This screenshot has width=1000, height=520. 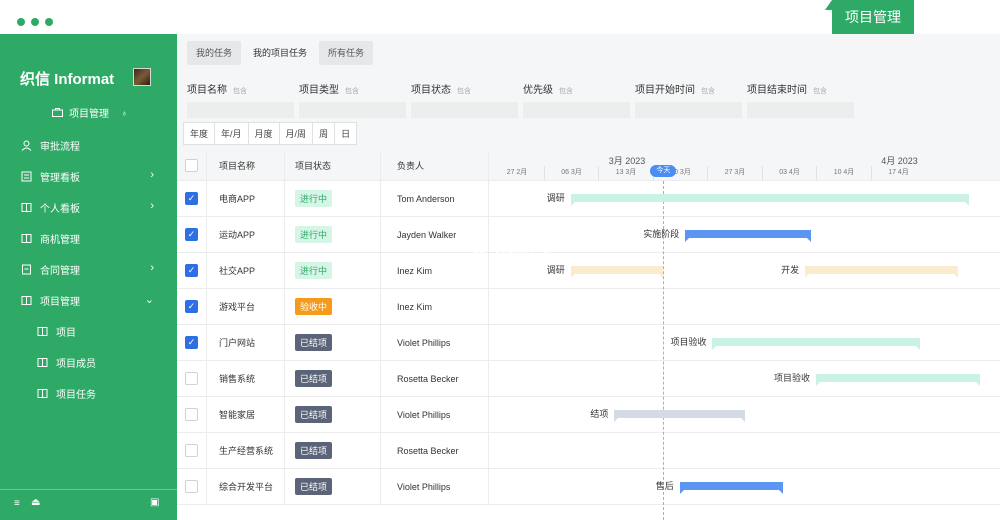 I want to click on table-row: ✓ 运动APP 进行中 Jayden Walker, so click(x=333, y=235).